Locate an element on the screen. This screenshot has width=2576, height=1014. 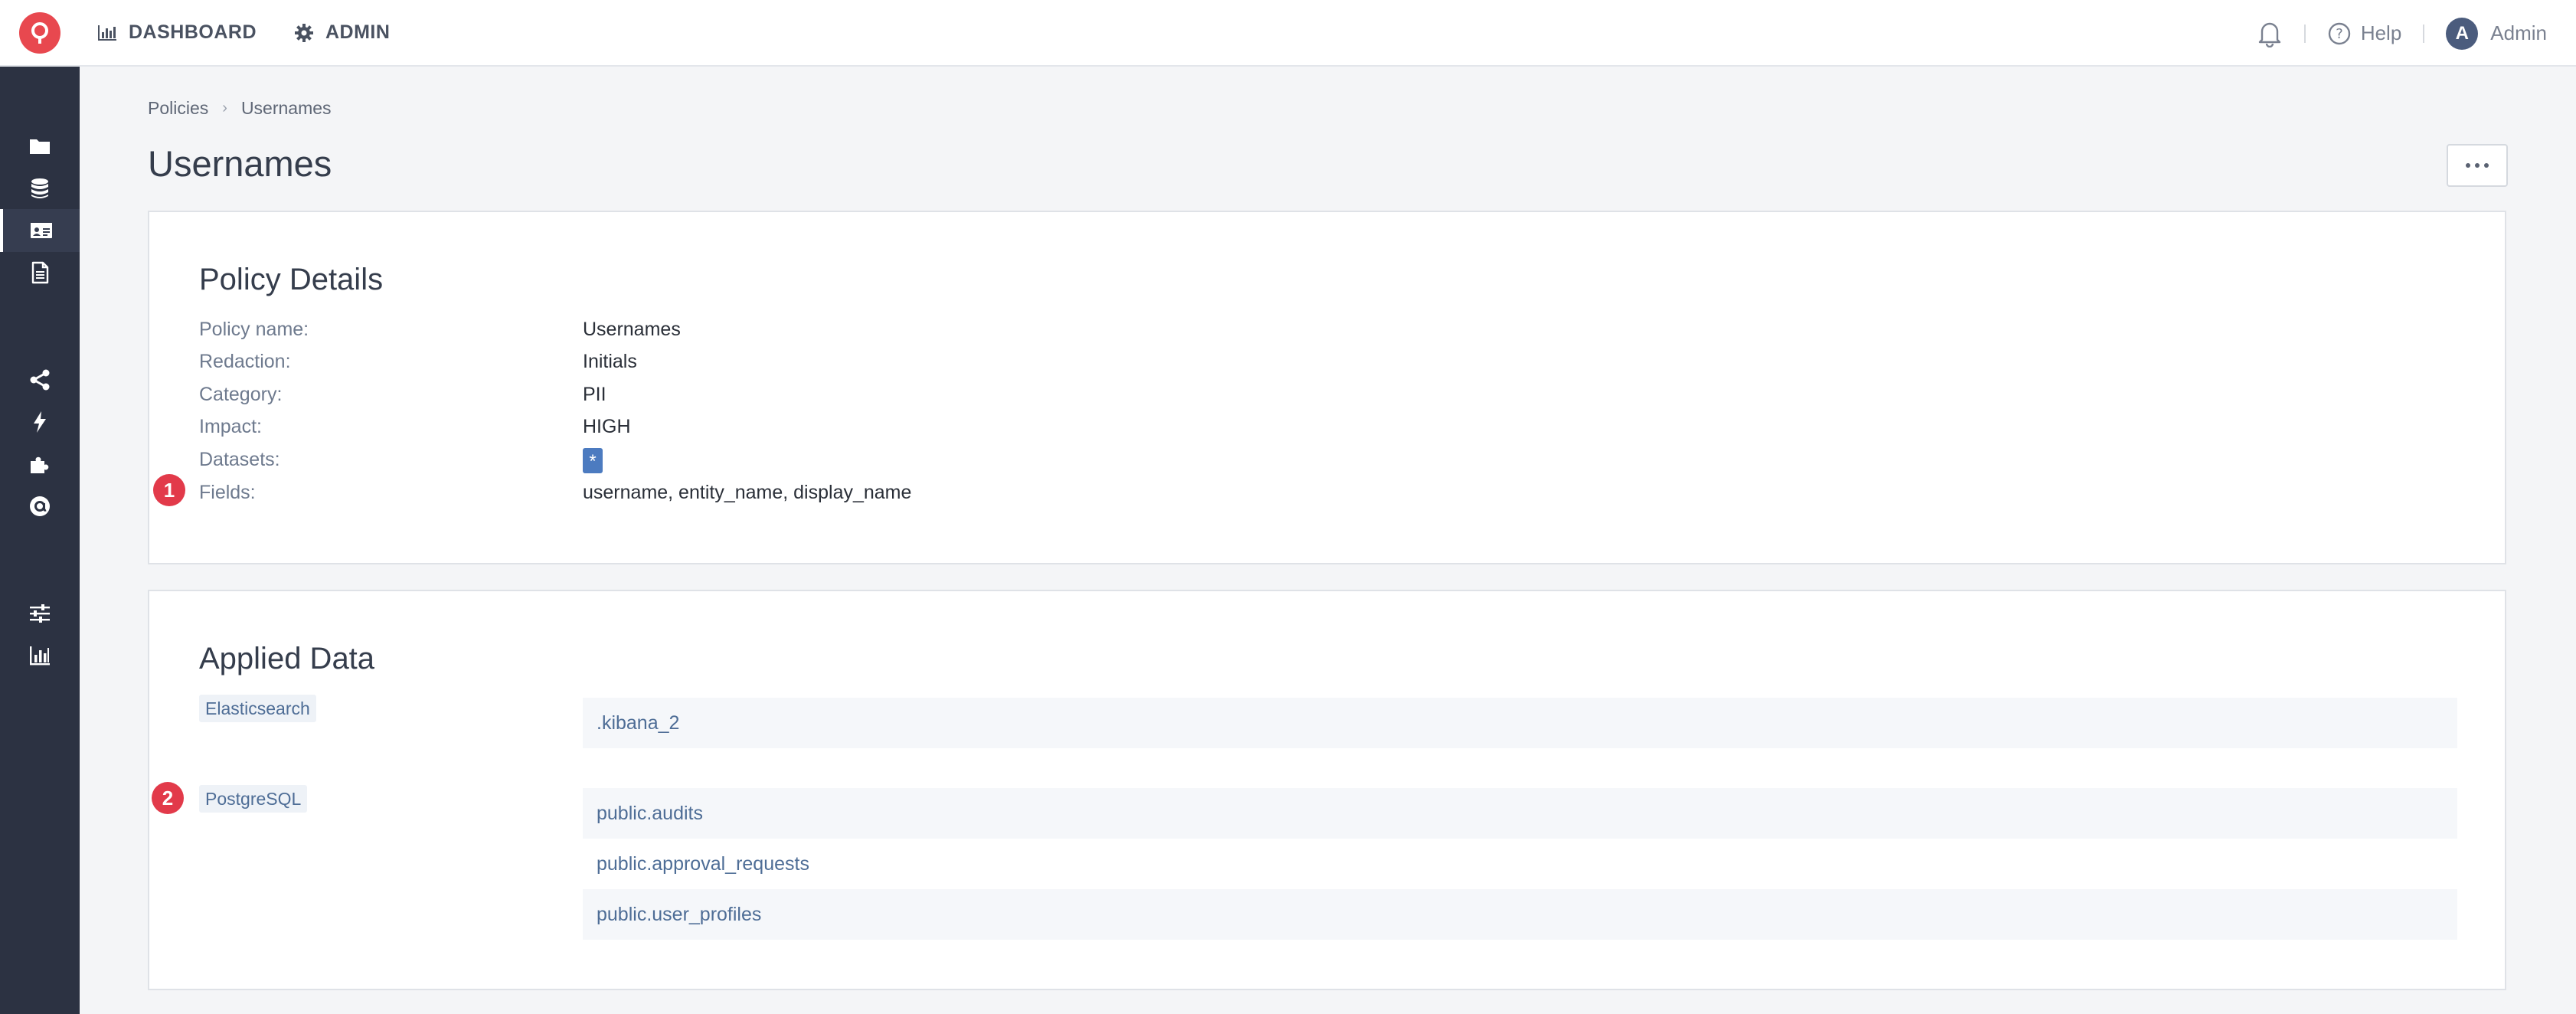
chevron-right-icon: › is located at coordinates (224, 108).